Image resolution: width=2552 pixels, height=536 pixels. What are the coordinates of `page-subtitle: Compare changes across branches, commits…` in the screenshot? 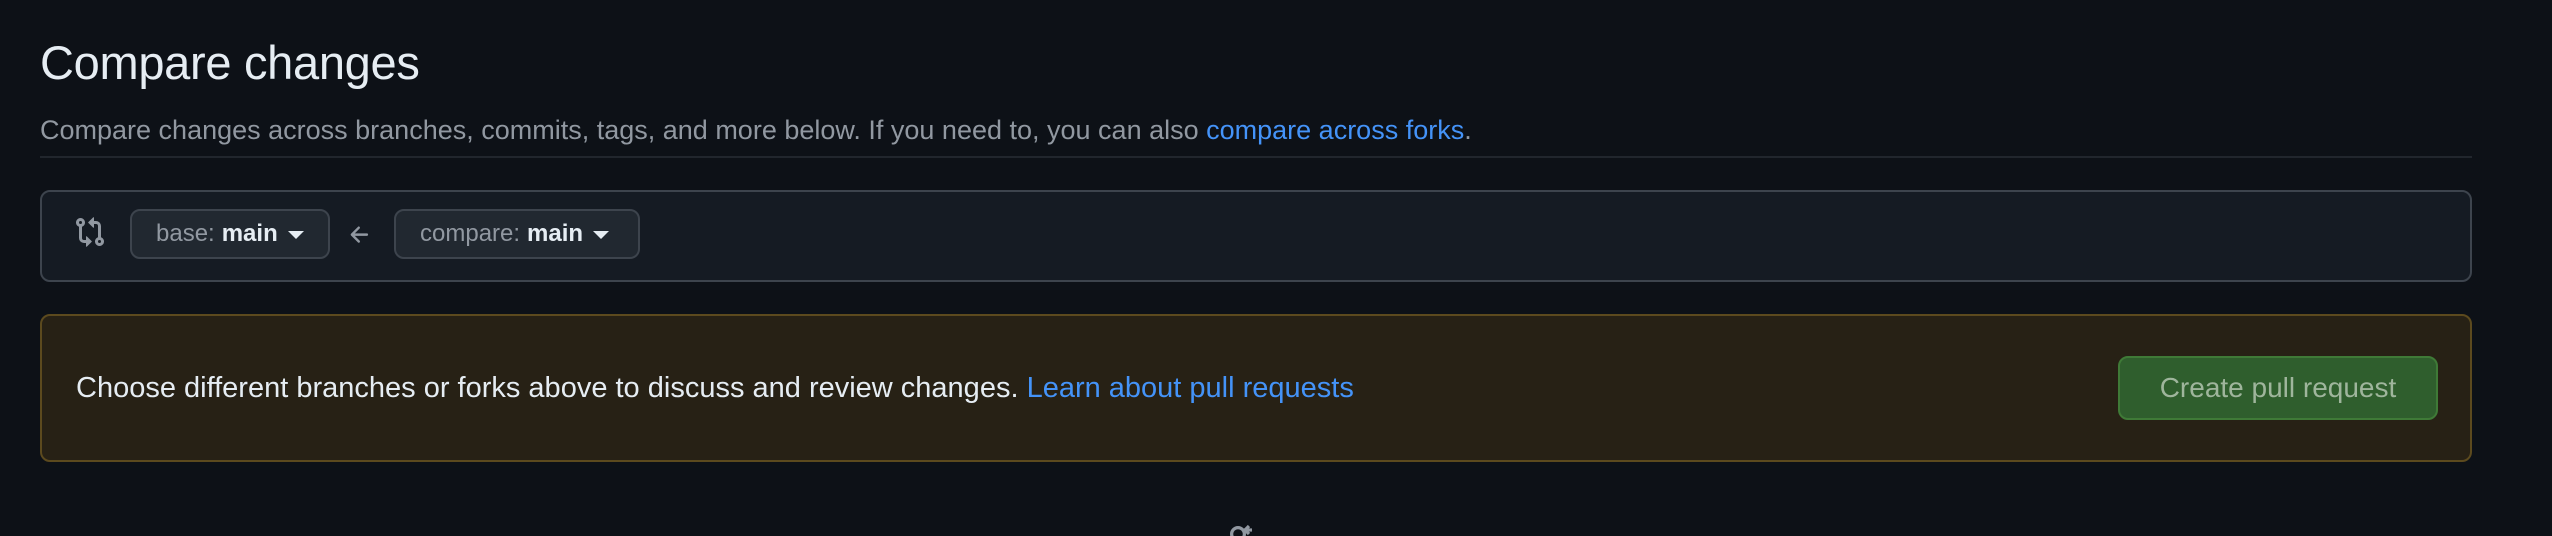 It's located at (756, 130).